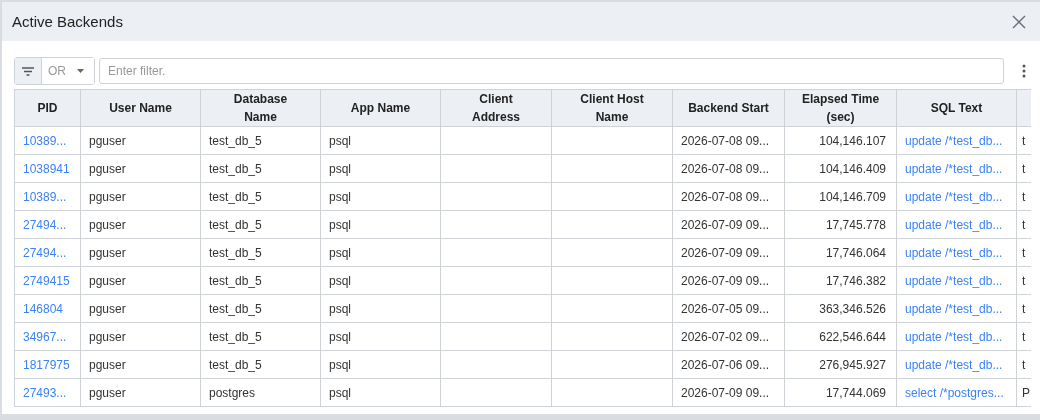 The width and height of the screenshot is (1040, 420). Describe the element at coordinates (840, 224) in the screenshot. I see `table-cell: 17,745.778` at that location.